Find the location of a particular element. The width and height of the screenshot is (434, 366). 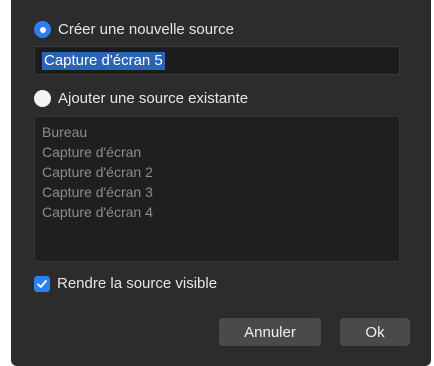

ok-button: Ok is located at coordinates (375, 332).